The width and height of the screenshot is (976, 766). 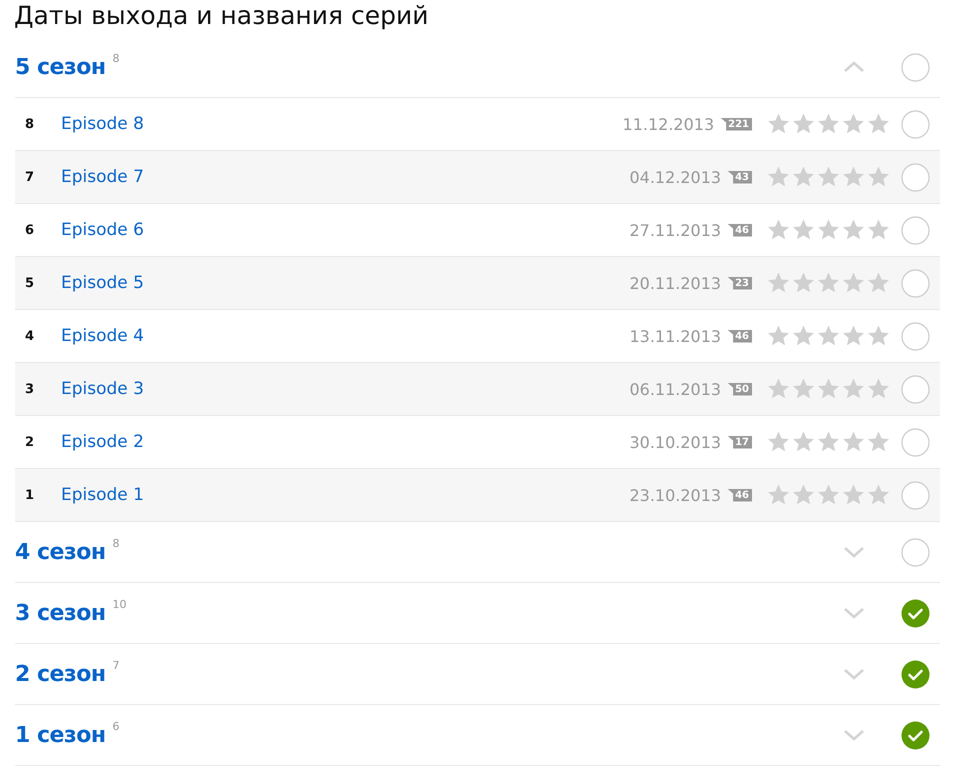 I want to click on episode-link: Episode 4, so click(x=102, y=336).